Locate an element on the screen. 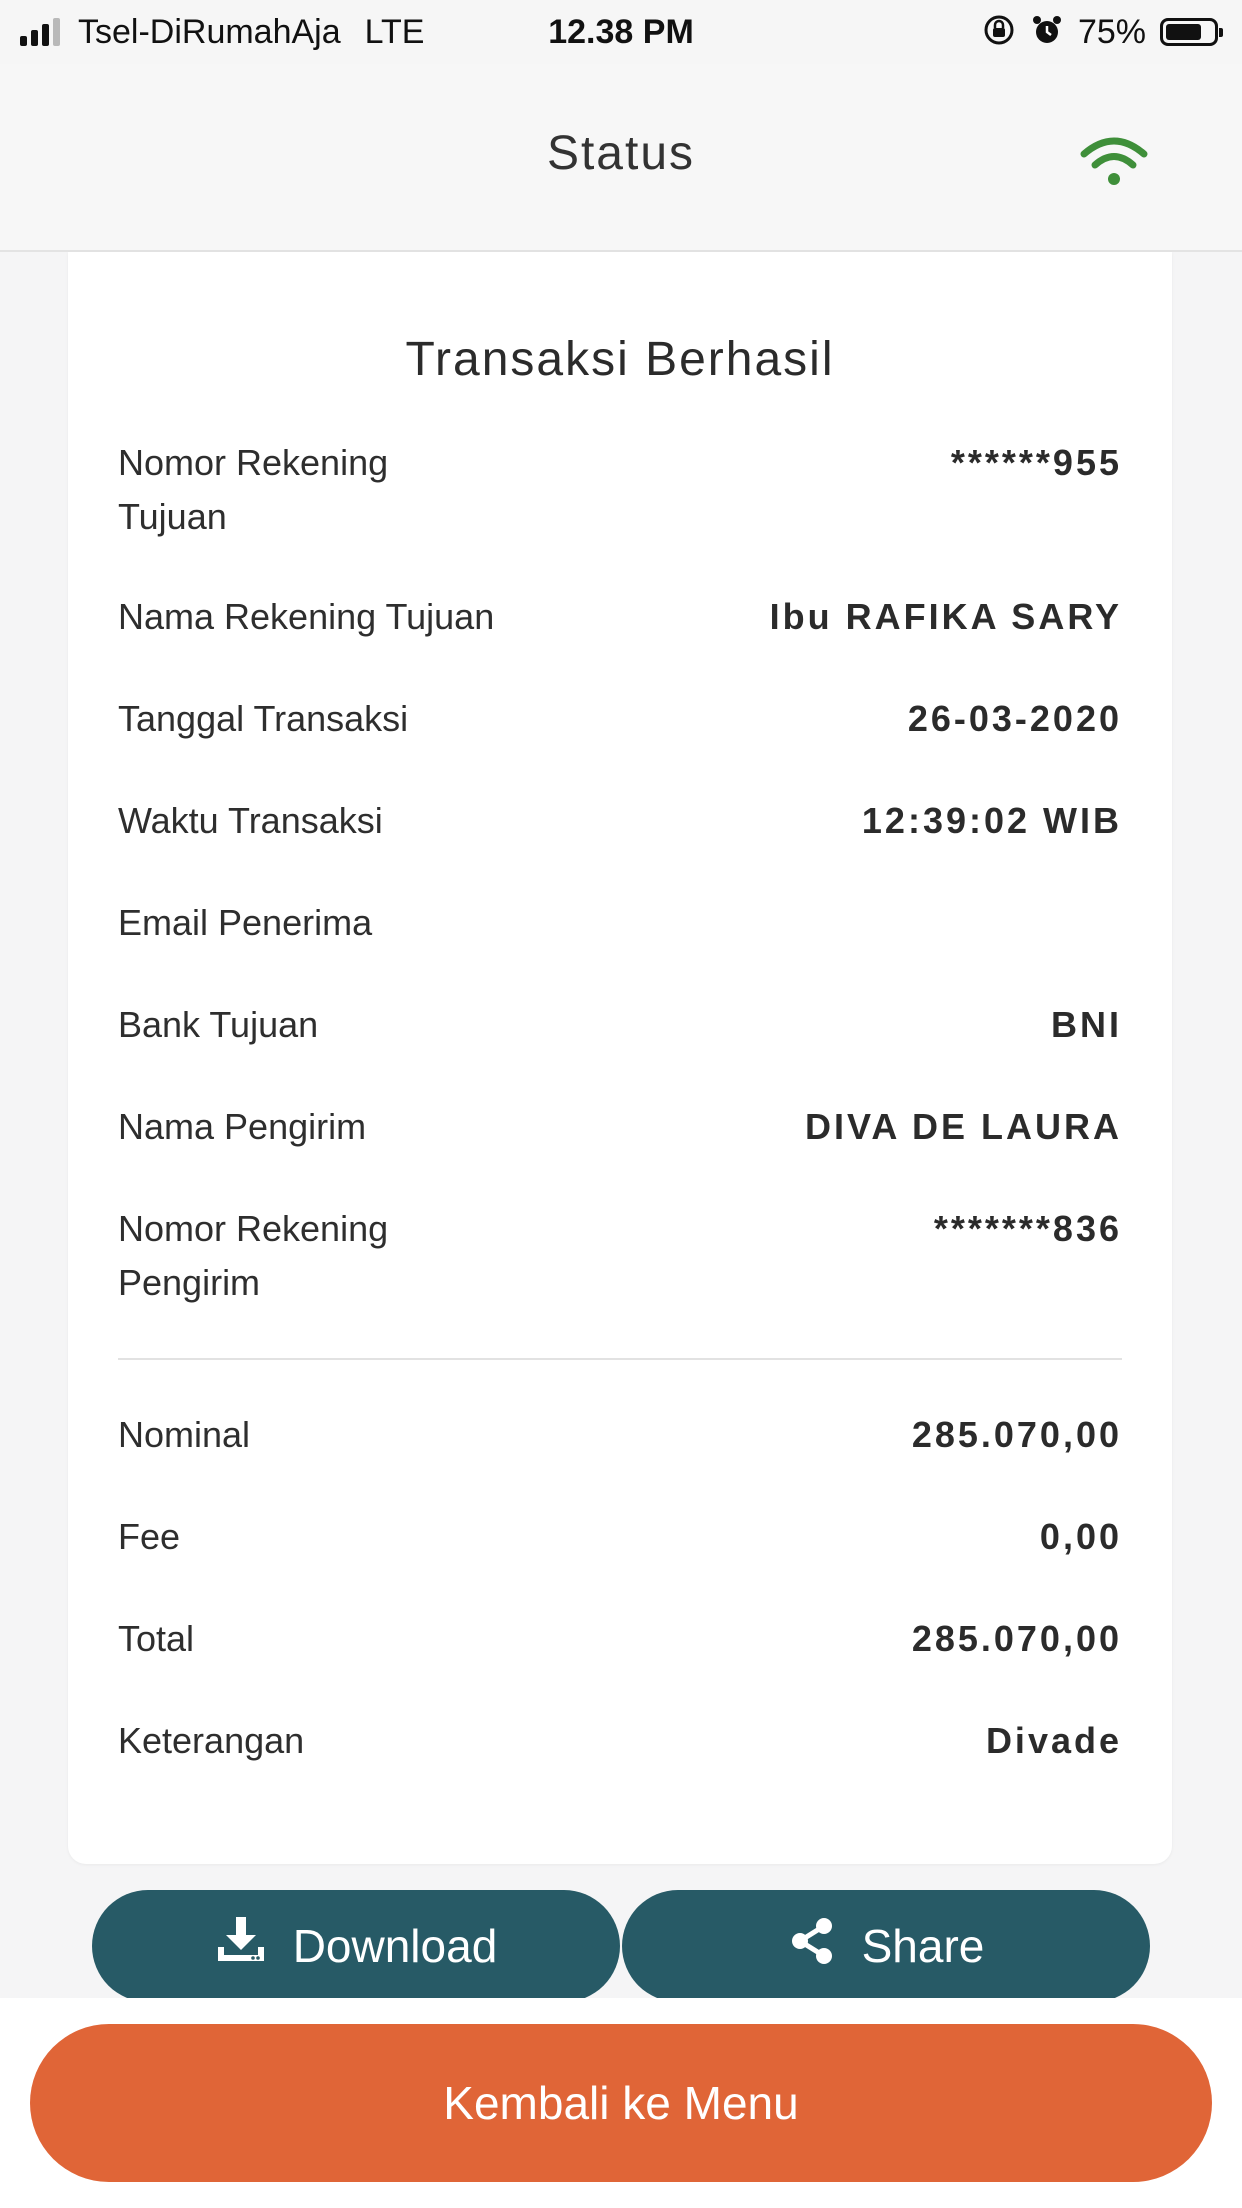 This screenshot has height=2208, width=1242. battery-fill is located at coordinates (1183, 32).